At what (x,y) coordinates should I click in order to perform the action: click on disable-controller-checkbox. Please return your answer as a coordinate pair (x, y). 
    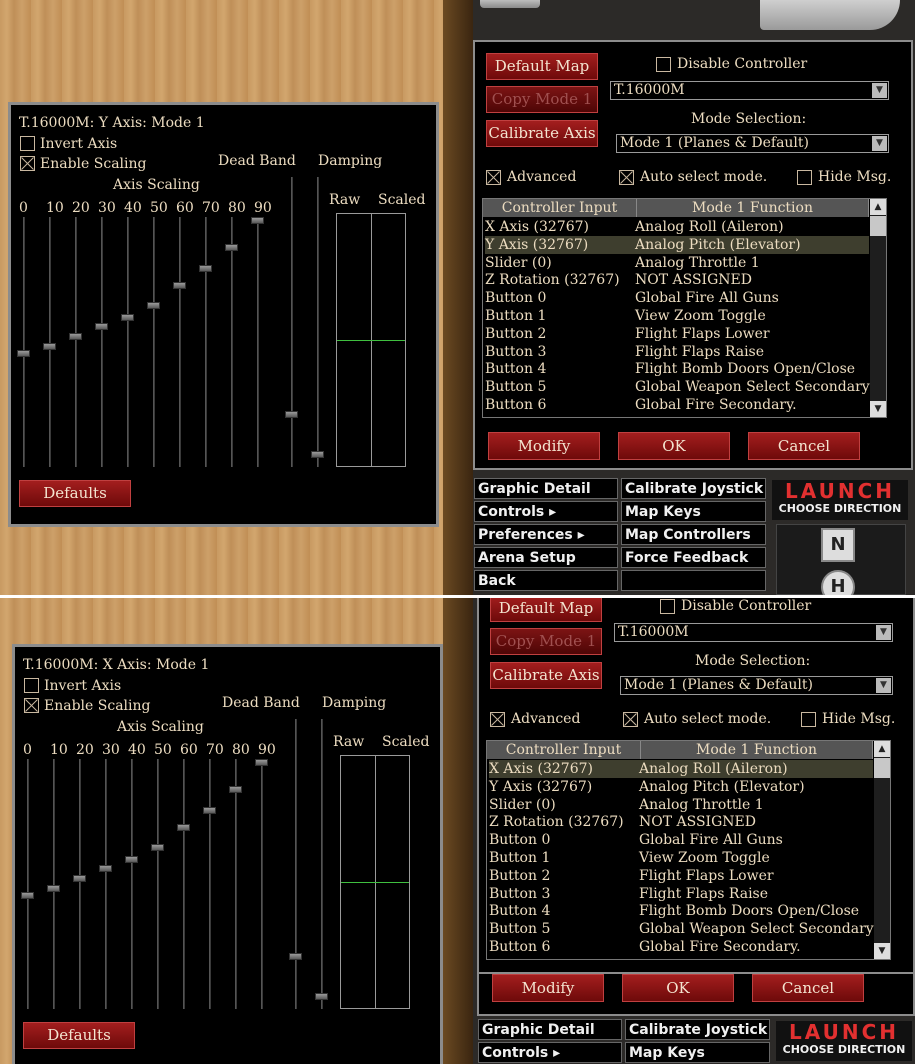
    Looking at the image, I should click on (663, 64).